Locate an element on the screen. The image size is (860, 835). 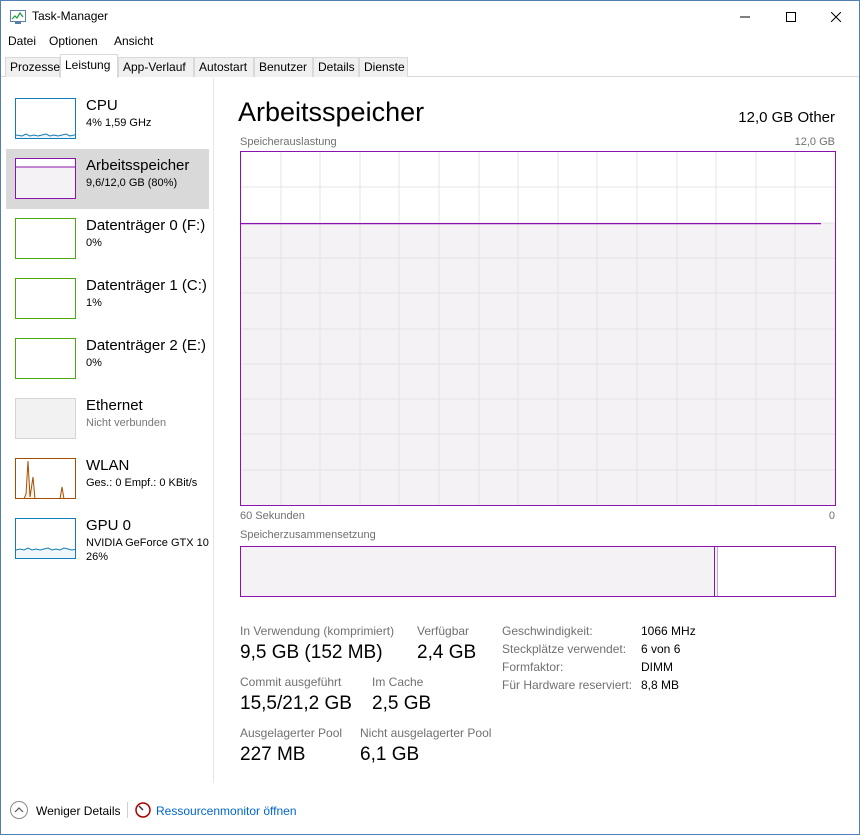
detail-key-form-factor: Formfaktor: is located at coordinates (533, 667).